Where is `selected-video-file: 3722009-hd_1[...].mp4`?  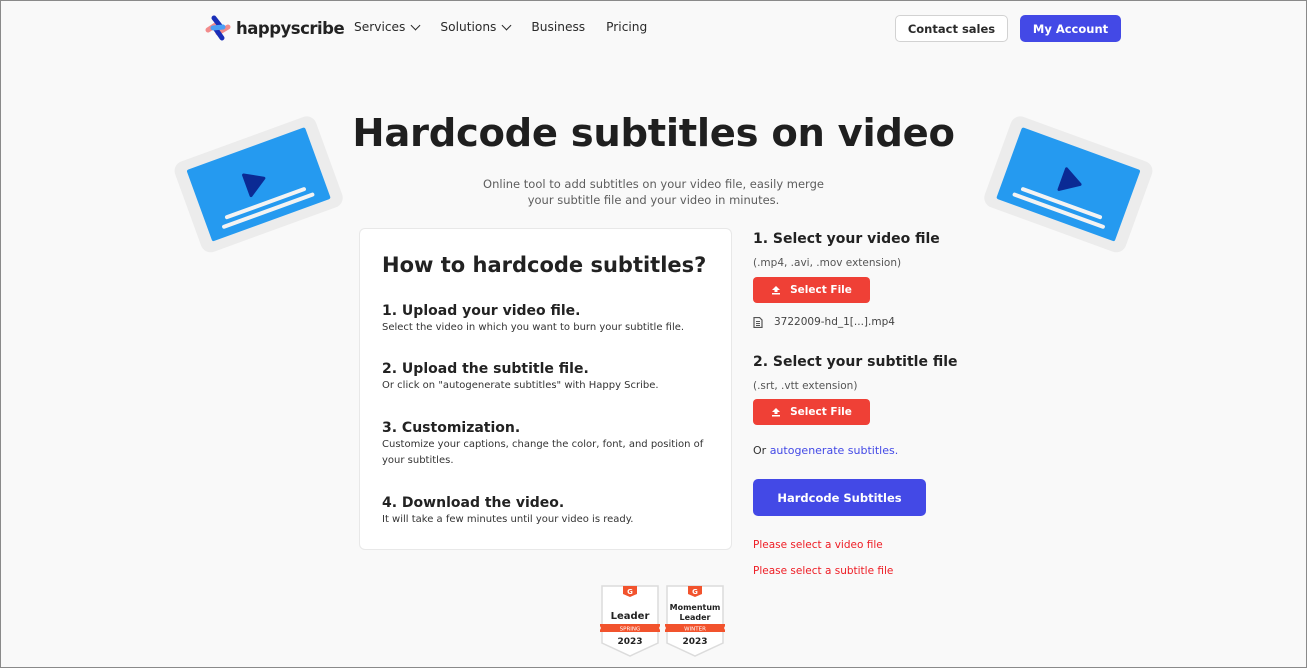
selected-video-file: 3722009-hd_1[...].mp4 is located at coordinates (824, 322).